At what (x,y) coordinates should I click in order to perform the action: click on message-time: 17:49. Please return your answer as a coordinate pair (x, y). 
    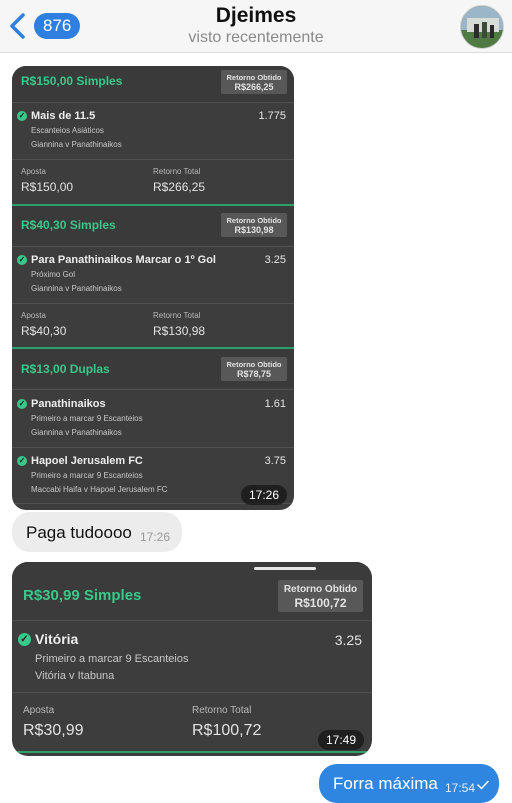
    Looking at the image, I should click on (341, 740).